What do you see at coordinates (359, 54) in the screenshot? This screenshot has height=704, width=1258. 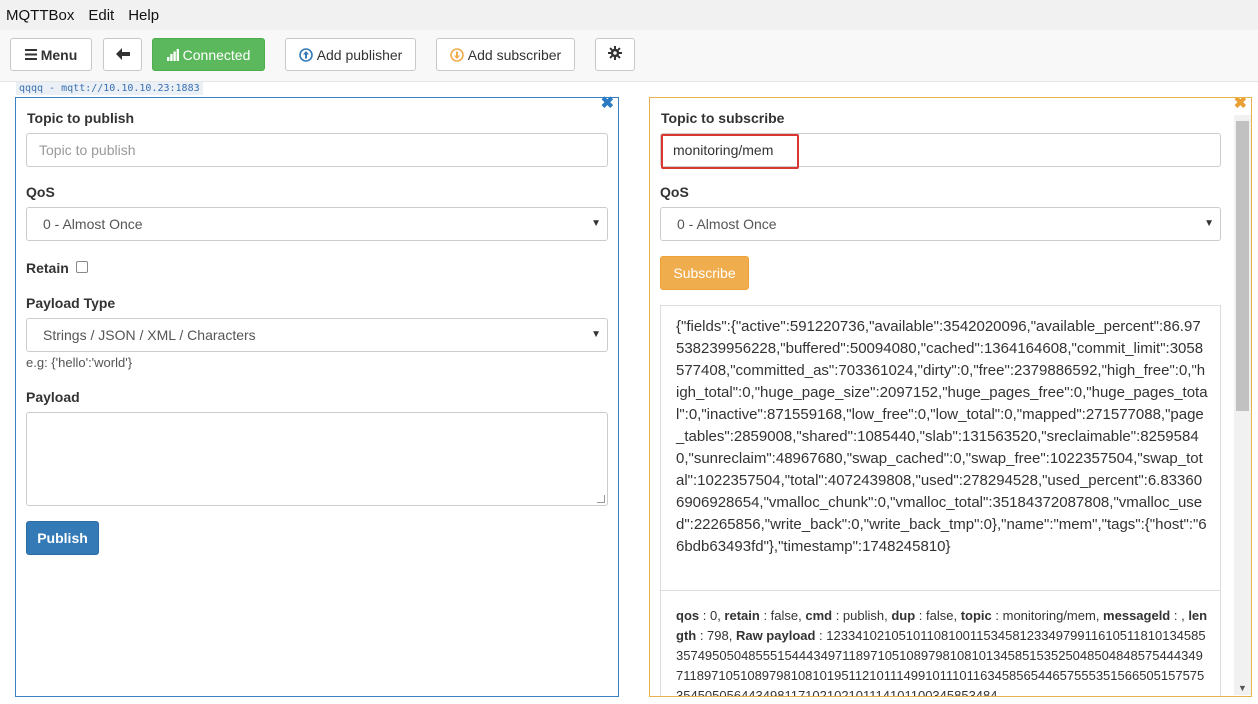 I see `add-publisher-label: Add publisher` at bounding box center [359, 54].